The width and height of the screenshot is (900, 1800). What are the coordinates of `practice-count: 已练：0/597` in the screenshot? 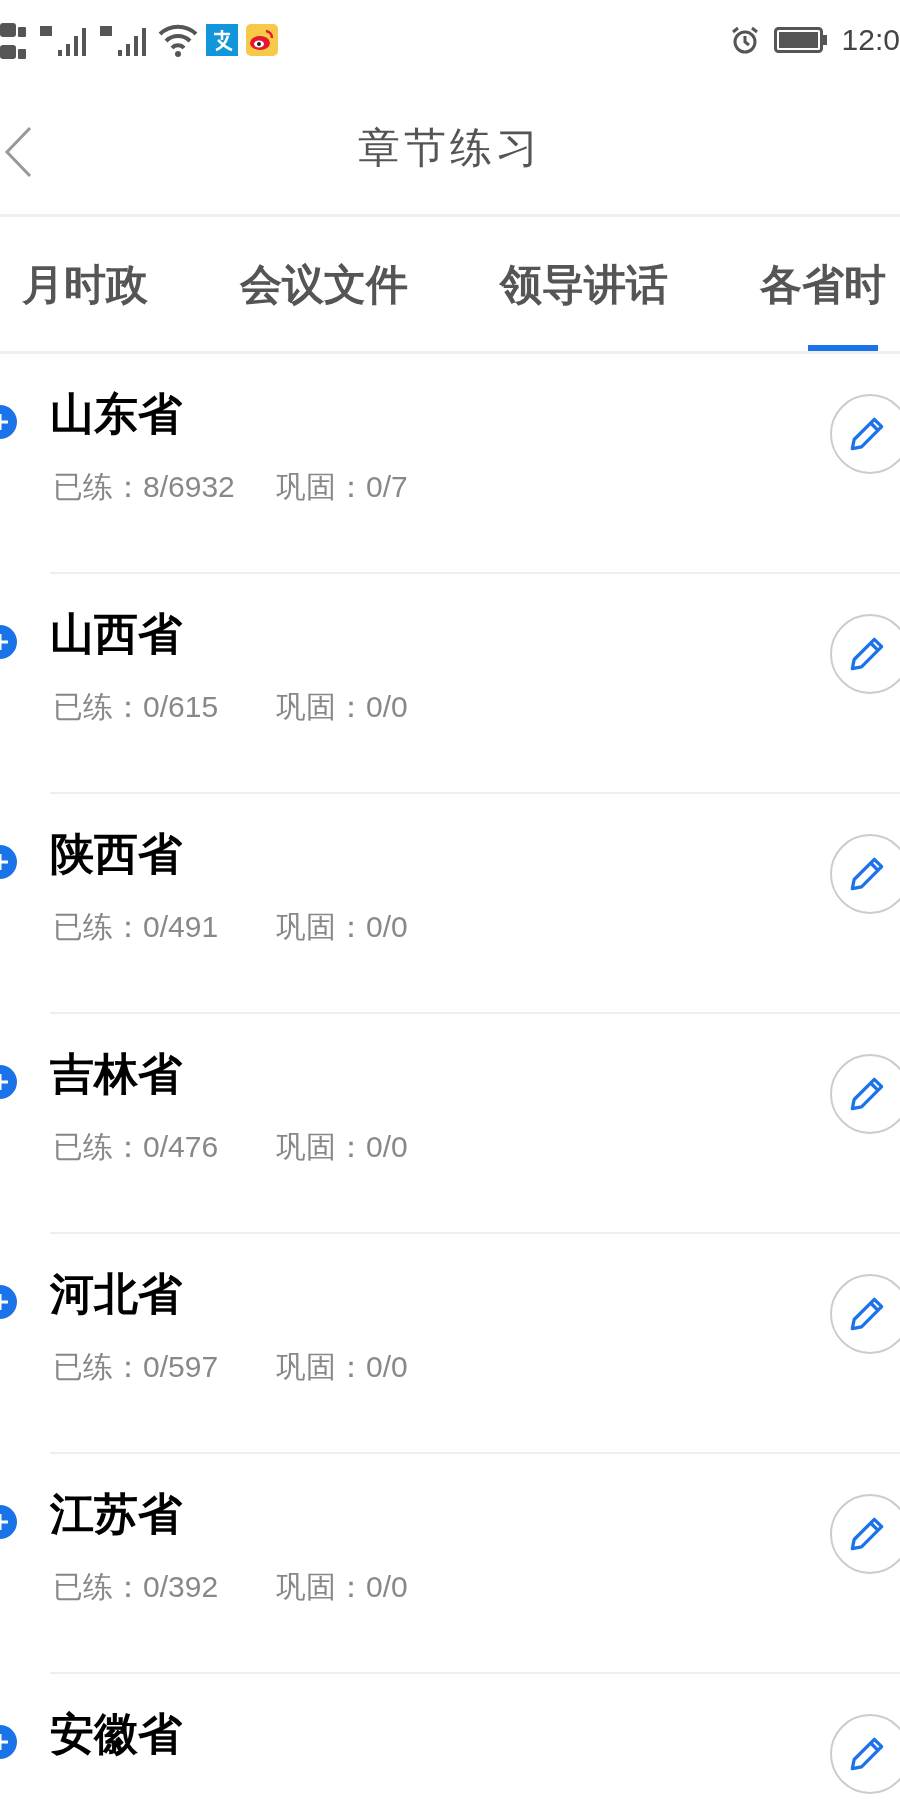 It's located at (136, 1367).